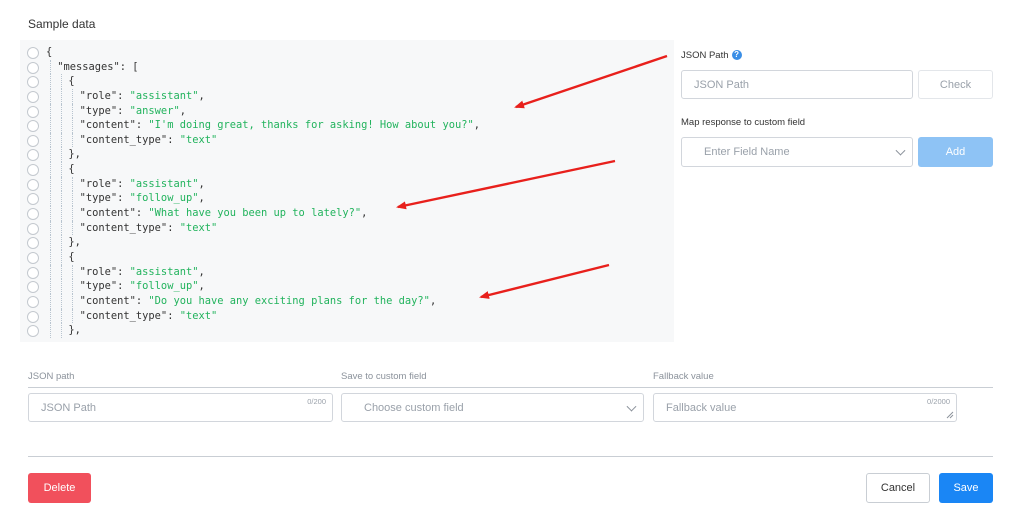 The image size is (1024, 516). Describe the element at coordinates (955, 152) in the screenshot. I see `add-button: Add` at that location.